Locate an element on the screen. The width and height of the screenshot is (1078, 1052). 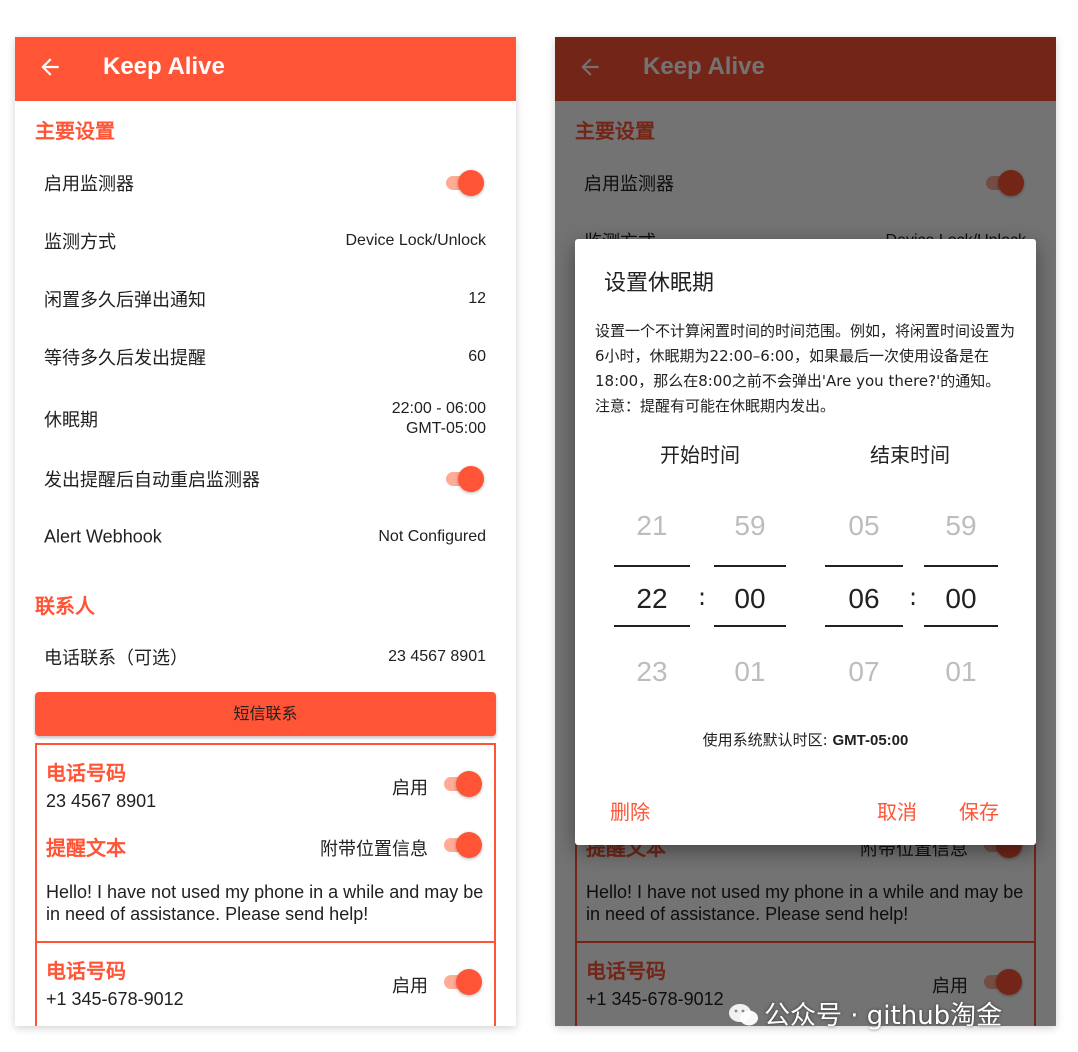
end-hour-picker: 05 06 07 is located at coordinates (864, 599).